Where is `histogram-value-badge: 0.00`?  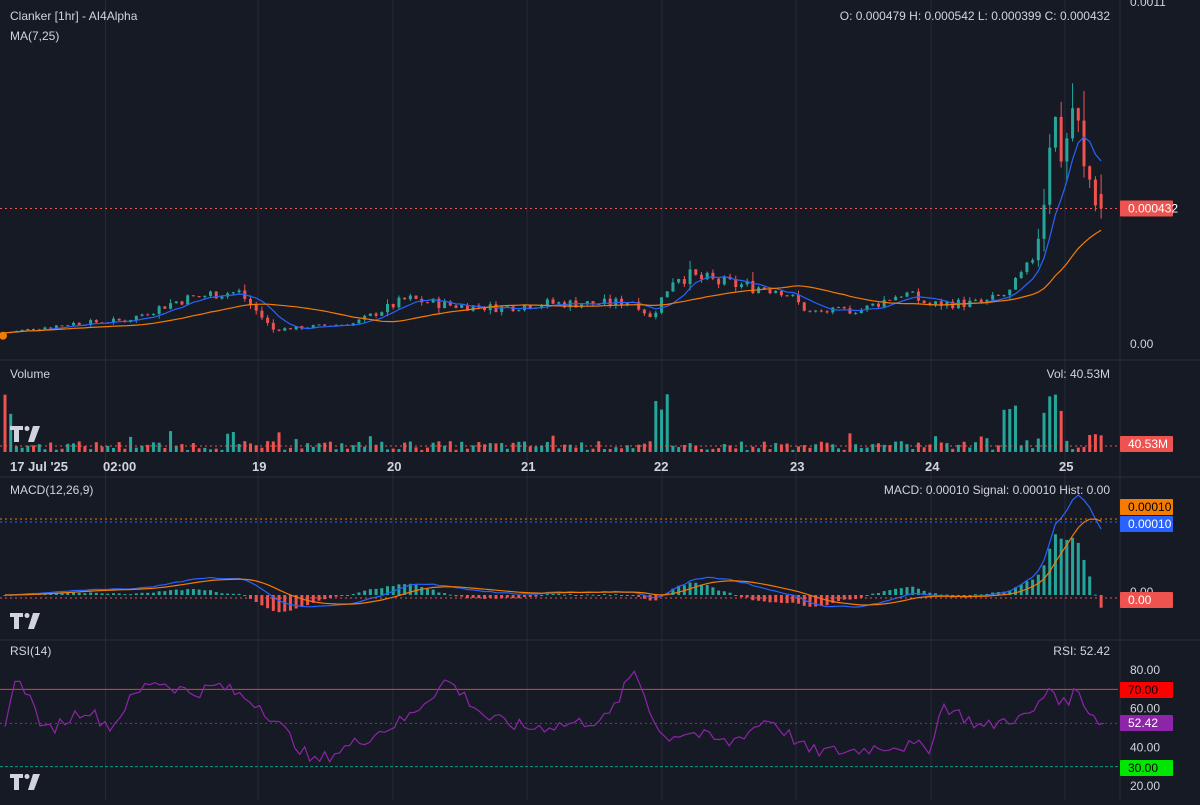
histogram-value-badge: 0.00 is located at coordinates (1140, 600).